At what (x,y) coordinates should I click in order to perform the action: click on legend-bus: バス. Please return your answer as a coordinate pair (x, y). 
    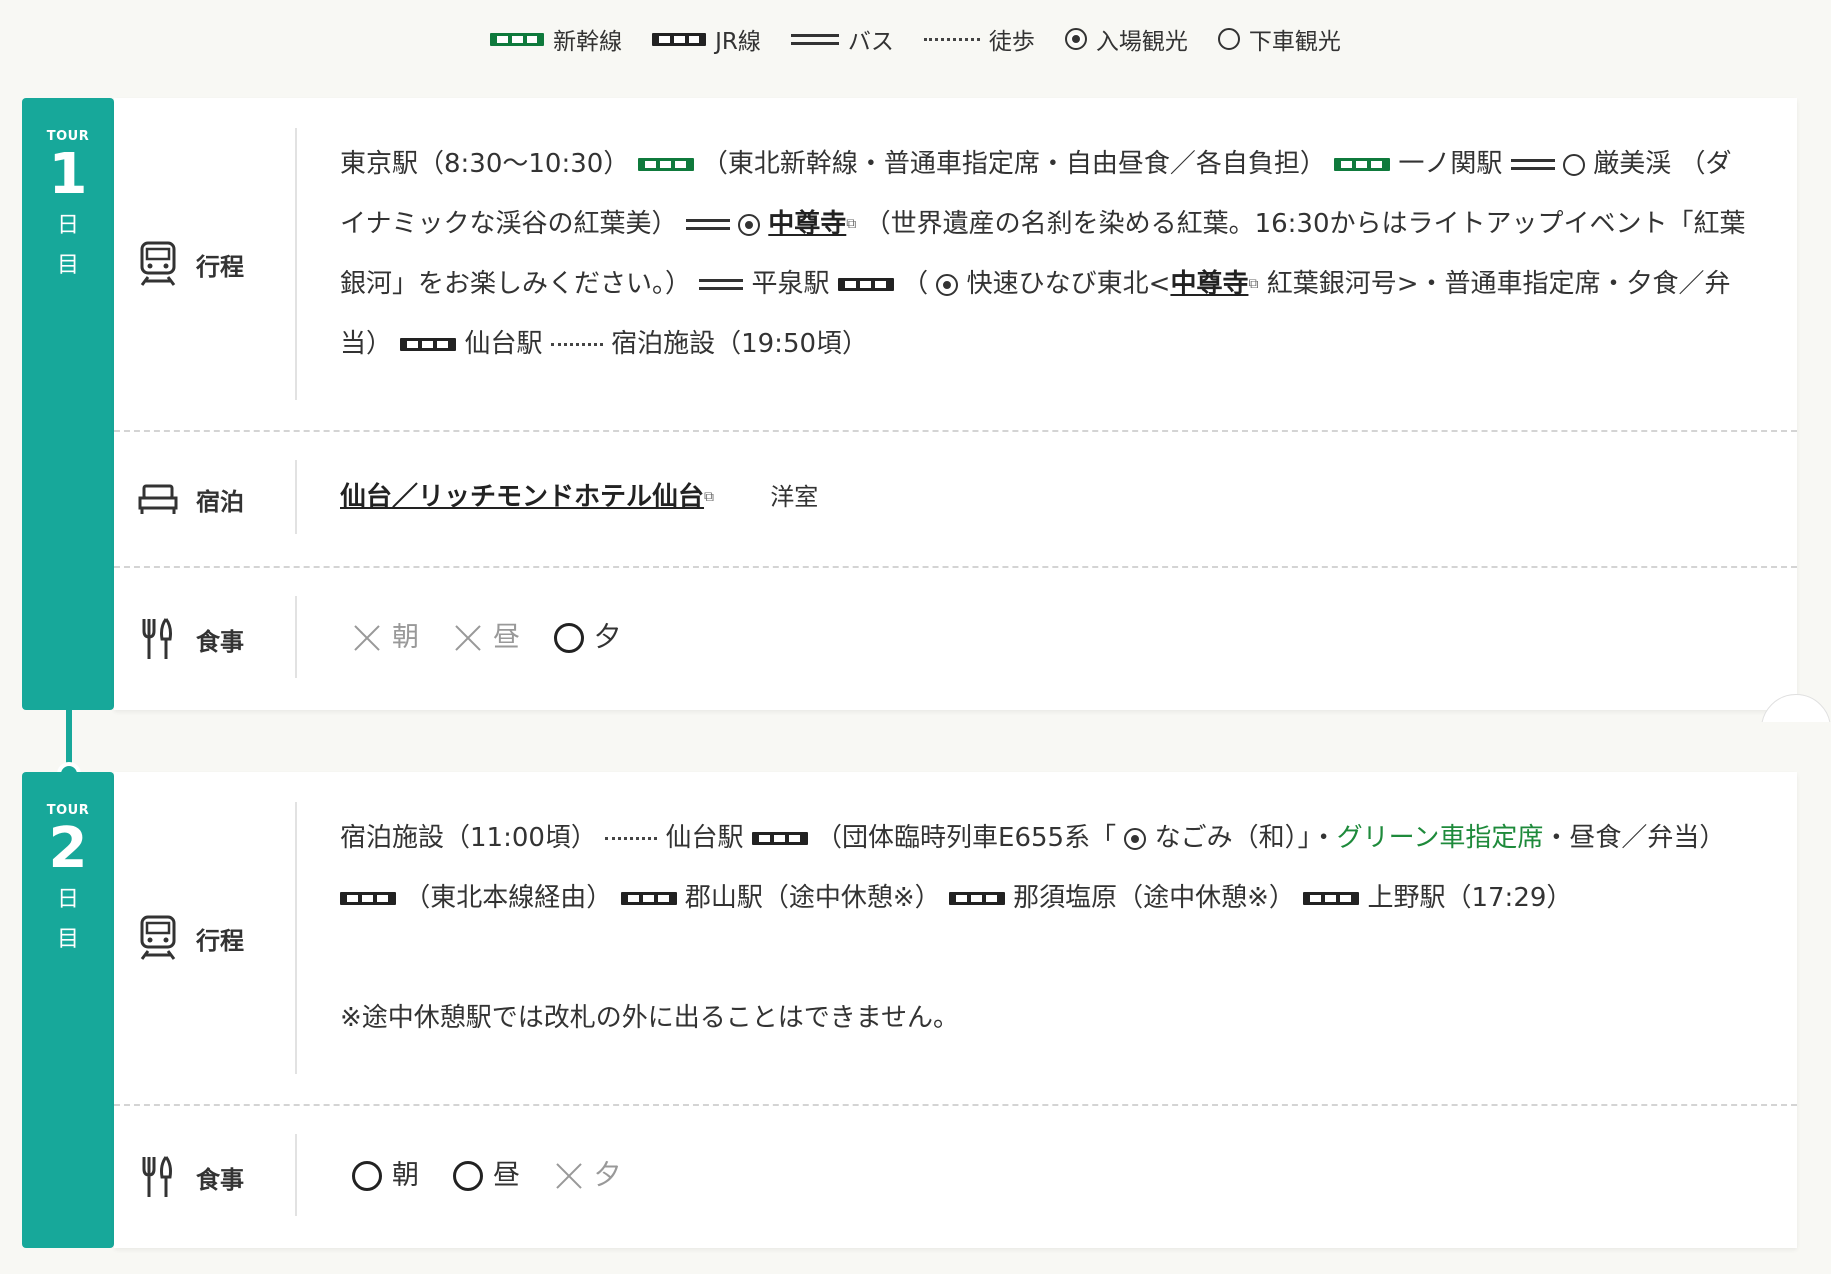
    Looking at the image, I should click on (842, 39).